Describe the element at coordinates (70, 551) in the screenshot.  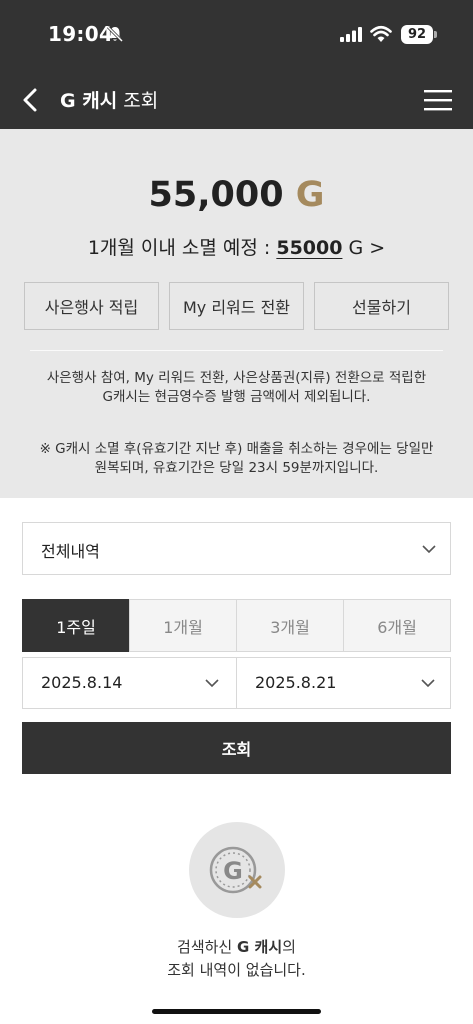
I see `history-type-value: 전체내역` at that location.